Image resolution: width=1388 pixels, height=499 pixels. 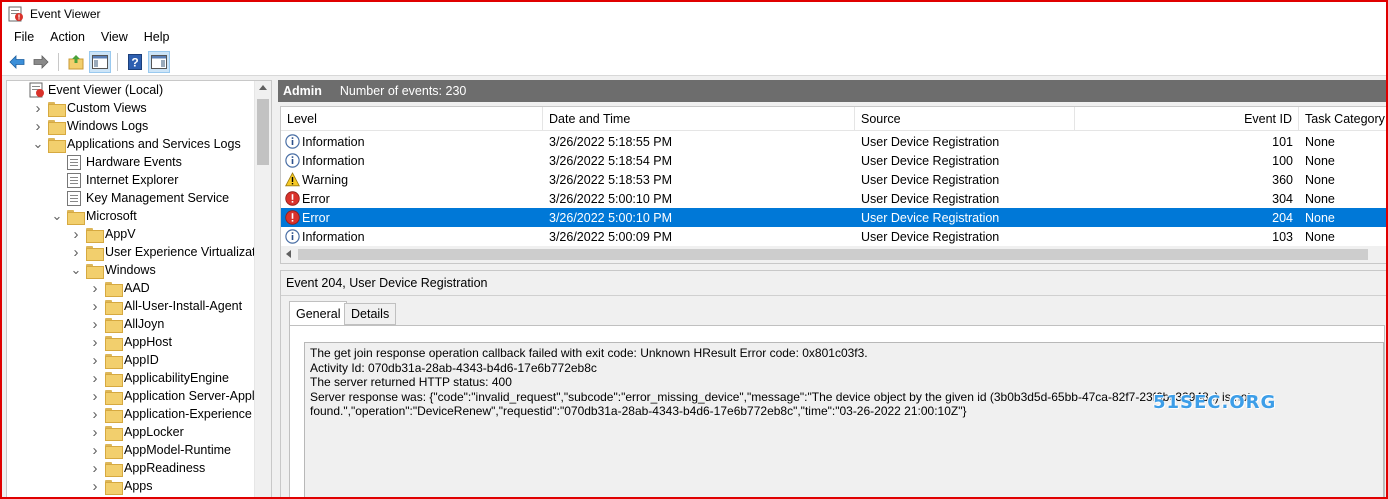 What do you see at coordinates (67, 37) in the screenshot?
I see `menu-action: Action` at bounding box center [67, 37].